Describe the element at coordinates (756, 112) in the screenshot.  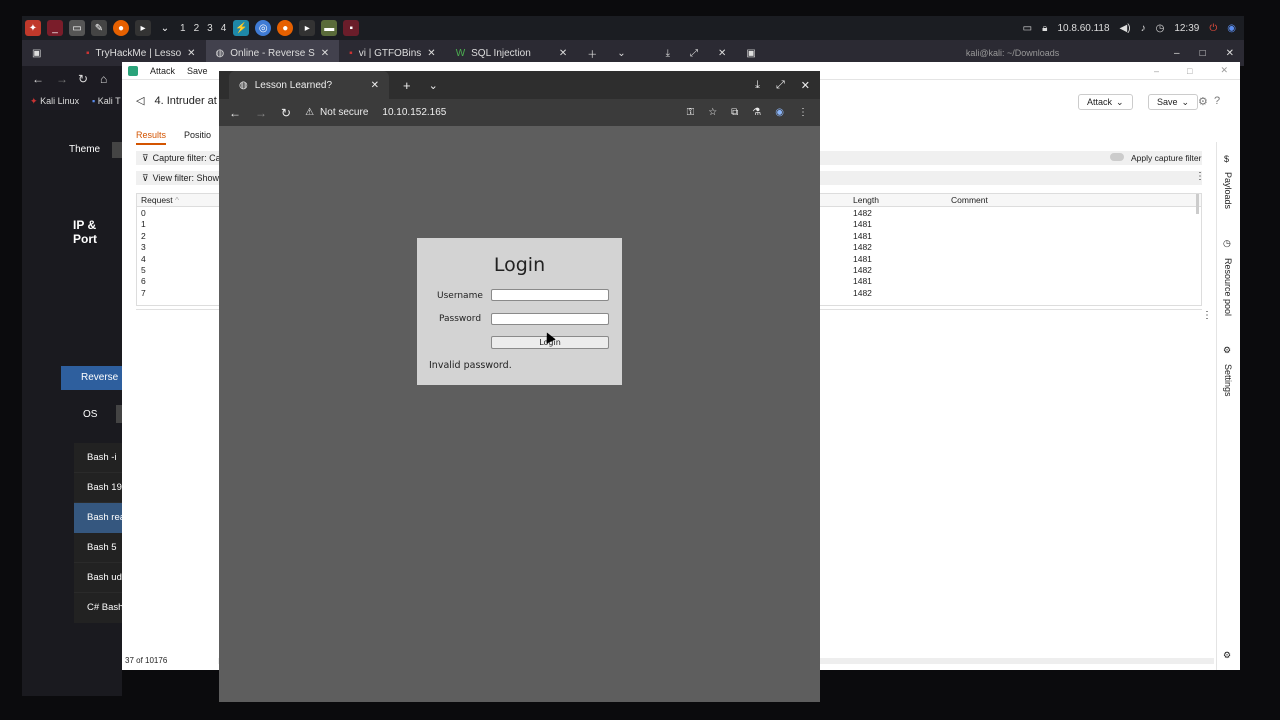
I see `labs-icon: ⚗` at that location.